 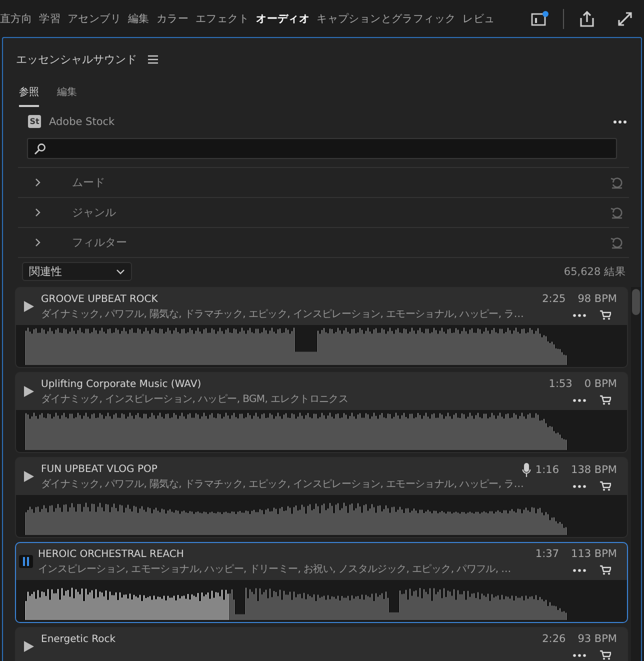 I want to click on workspace-tab: キャプションとグラフィック, so click(x=386, y=19).